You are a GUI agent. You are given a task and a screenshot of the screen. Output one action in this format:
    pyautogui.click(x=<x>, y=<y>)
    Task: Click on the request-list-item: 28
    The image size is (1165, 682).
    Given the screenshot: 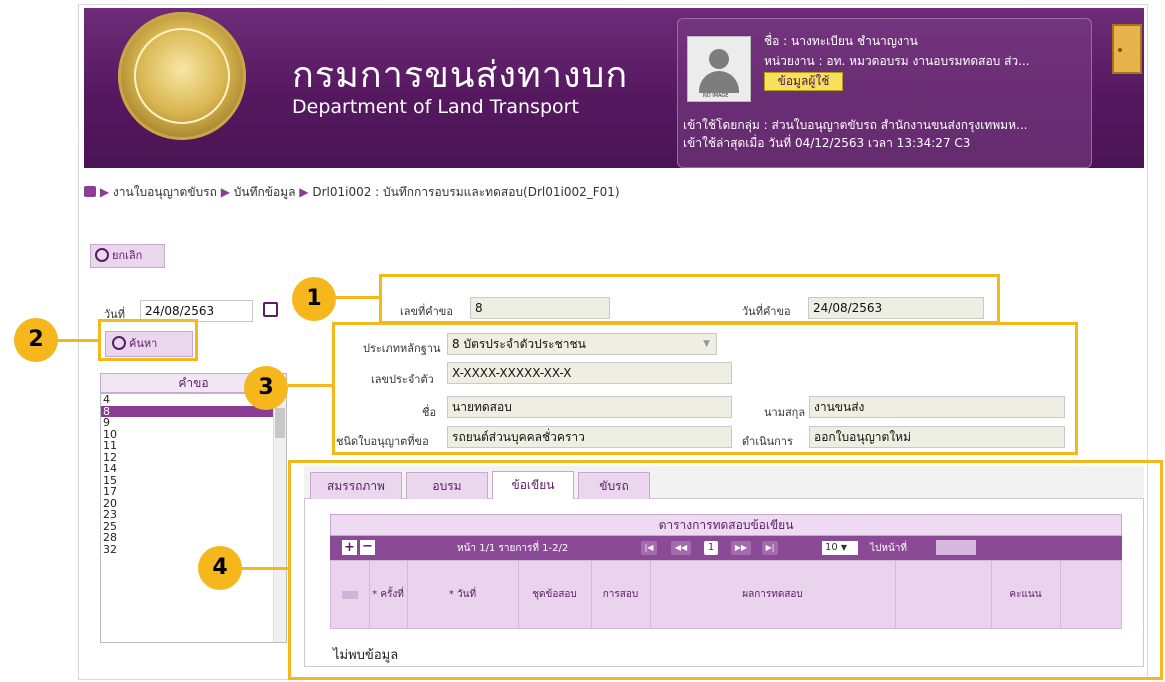 What is the action you would take?
    pyautogui.click(x=187, y=538)
    